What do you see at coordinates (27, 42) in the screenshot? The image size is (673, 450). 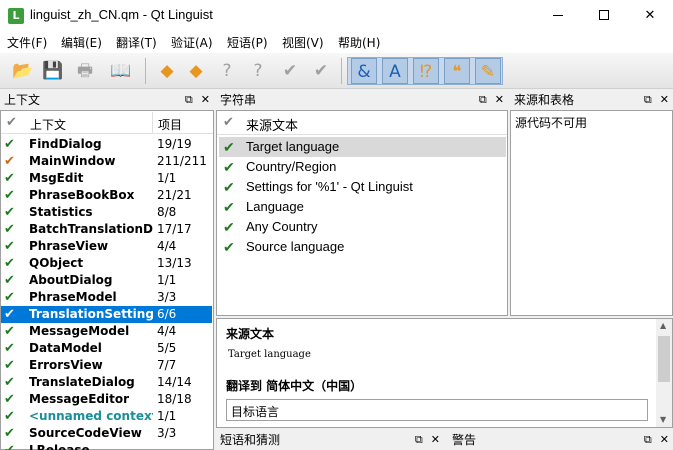 I see `menu-file: 文件(F)` at bounding box center [27, 42].